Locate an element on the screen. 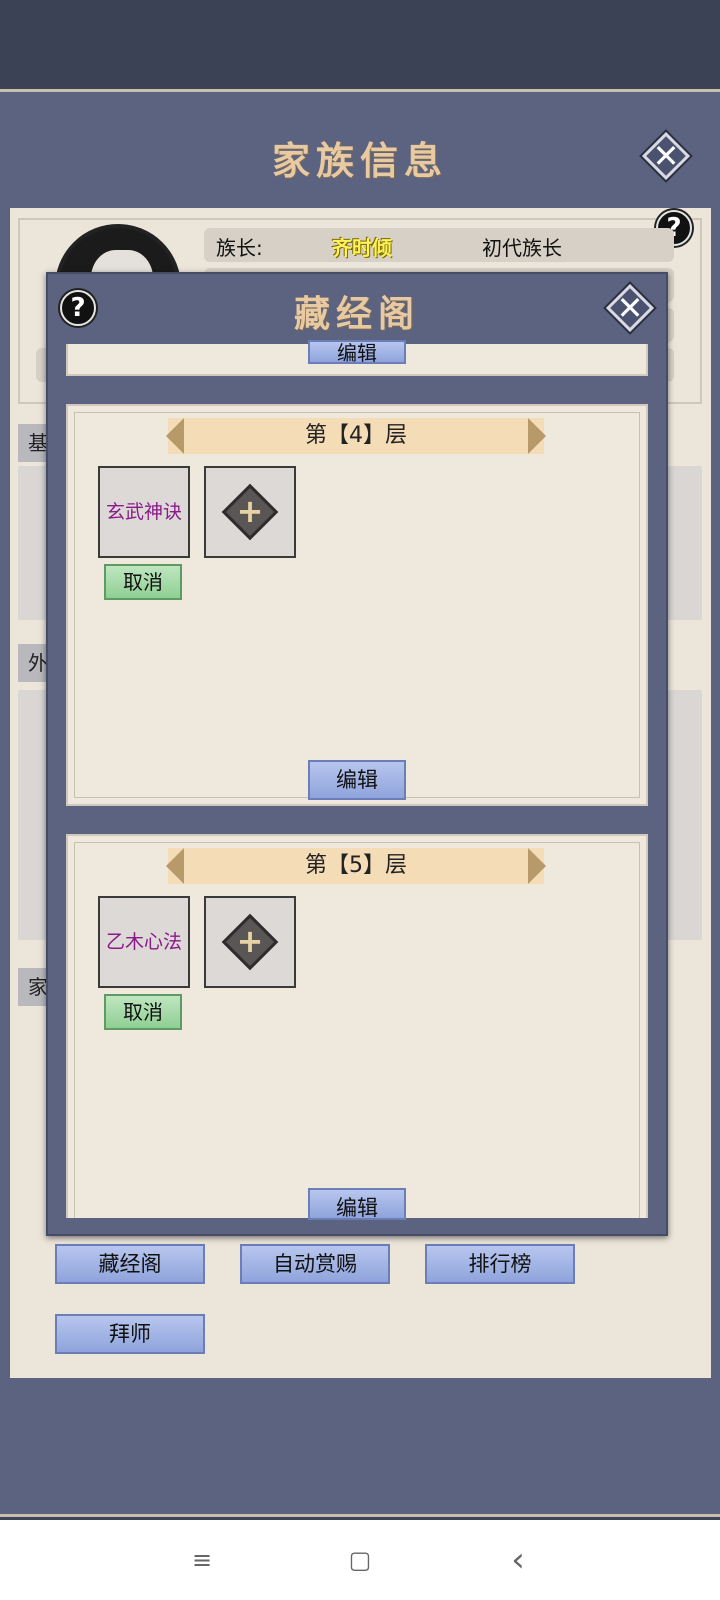 This screenshot has height=1600, width=720. library-button: 藏经阁 is located at coordinates (130, 1264).